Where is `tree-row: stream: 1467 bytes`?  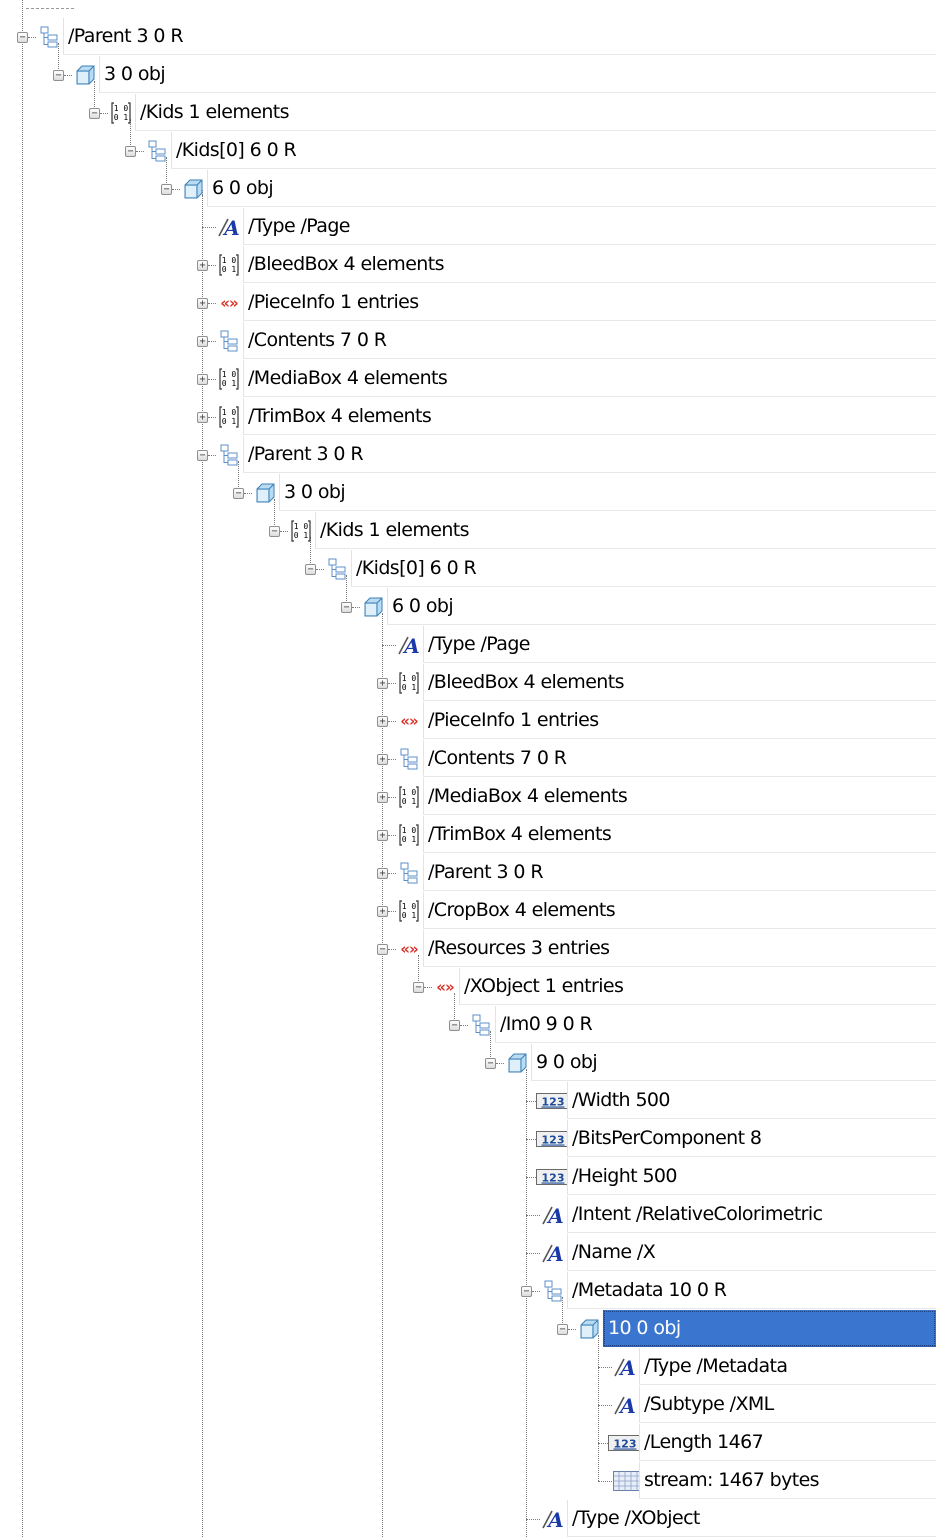 tree-row: stream: 1467 bytes is located at coordinates (468, 1481).